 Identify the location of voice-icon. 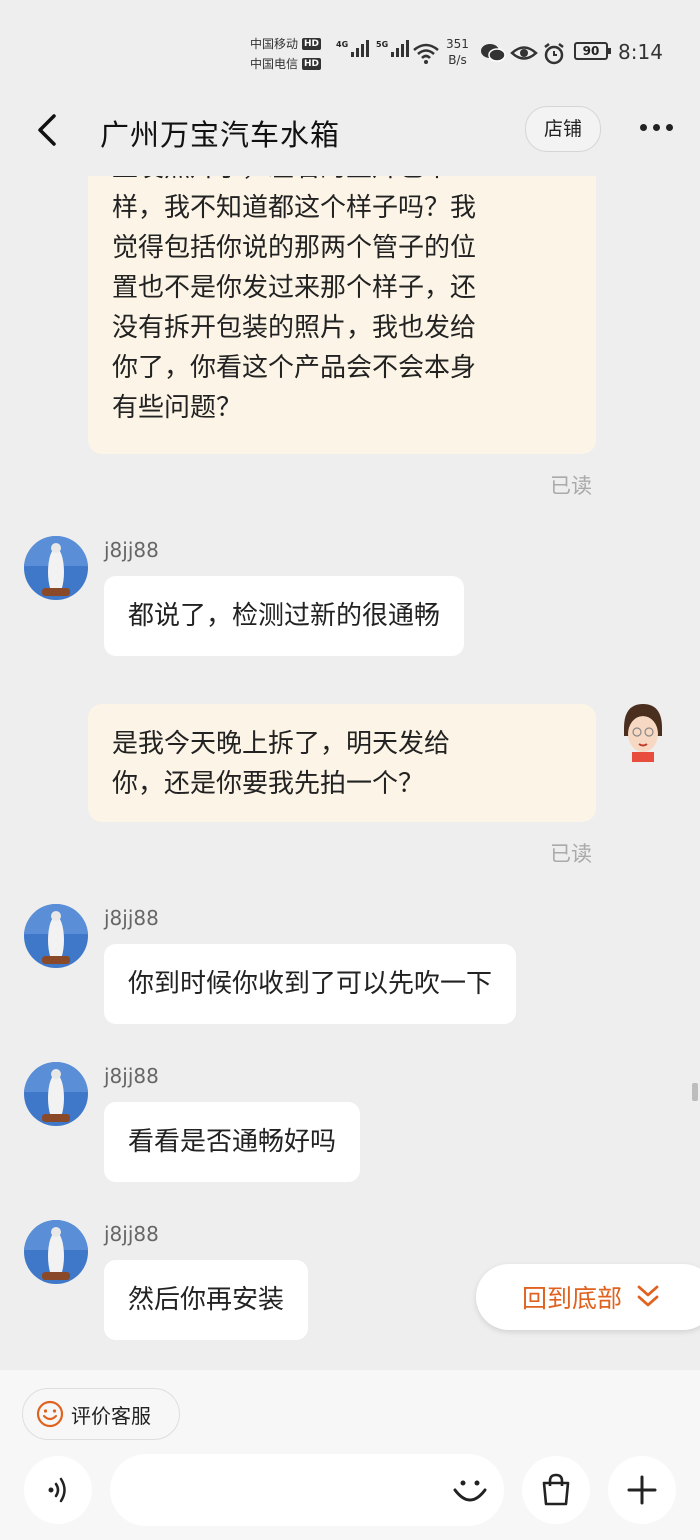
(57, 1490).